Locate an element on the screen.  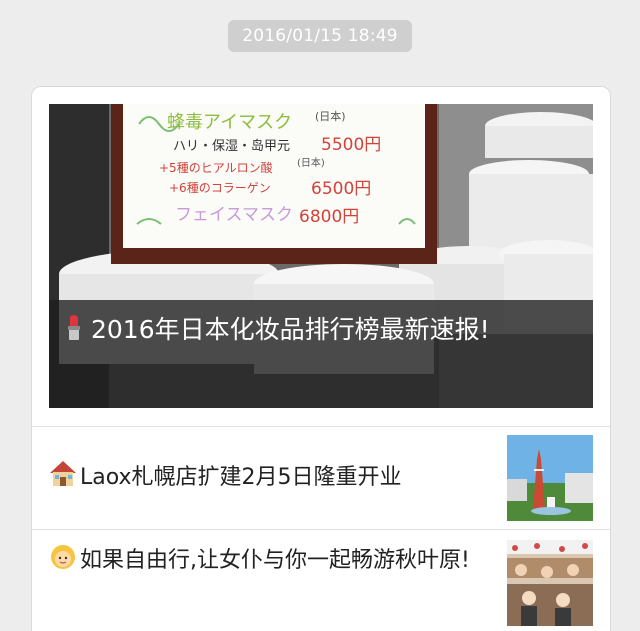
main-article-title: 2016年日本化妆品排行榜最新速报! is located at coordinates (319, 329).